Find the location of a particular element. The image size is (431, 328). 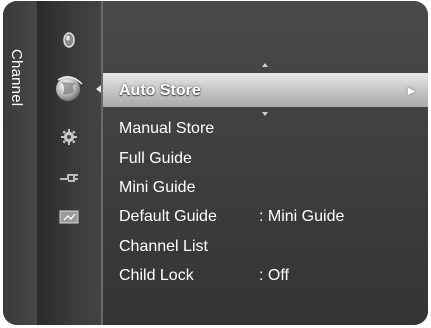

menu-item-value: : Mini Guide is located at coordinates (302, 216).